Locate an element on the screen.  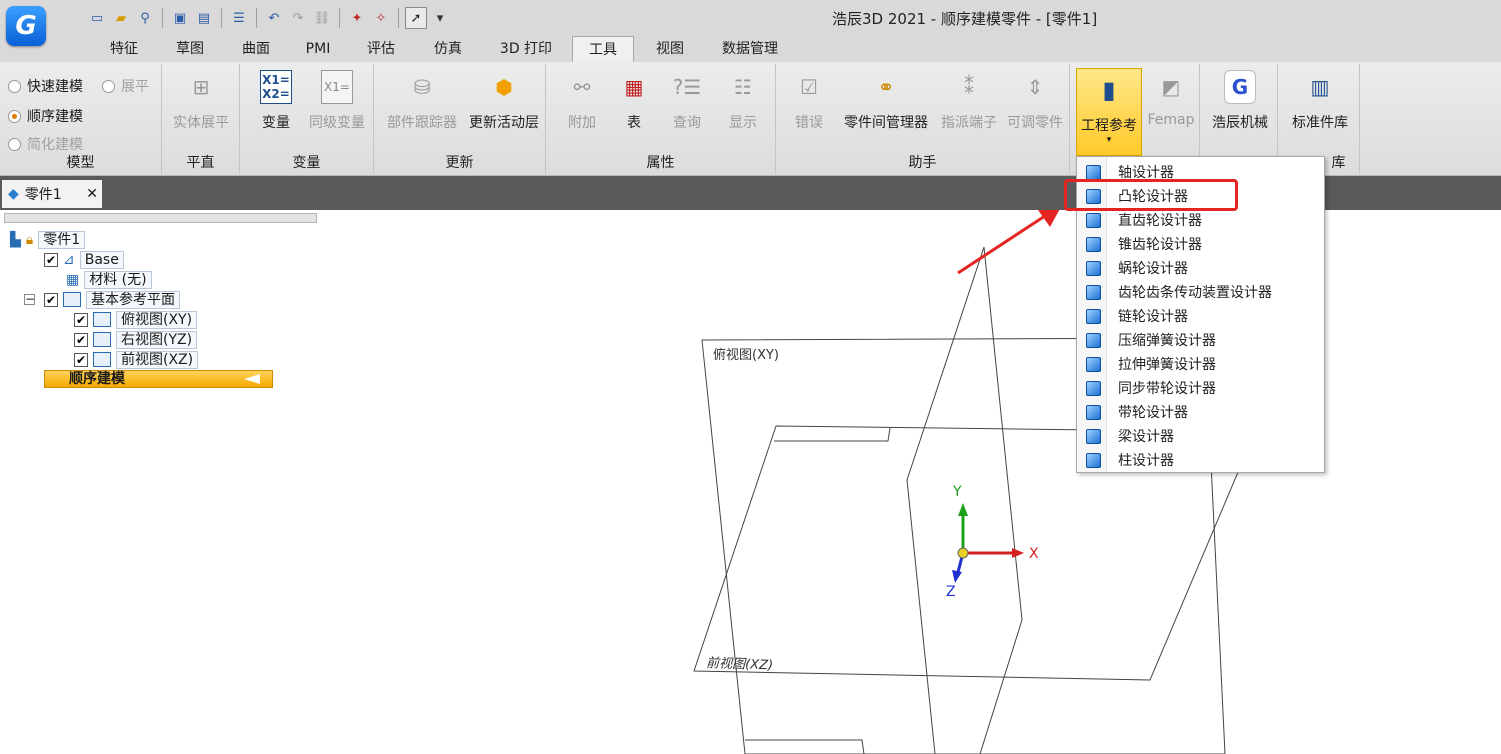
tree-root: ▙ 🔒︎ 零件1 is located at coordinates (48, 239).